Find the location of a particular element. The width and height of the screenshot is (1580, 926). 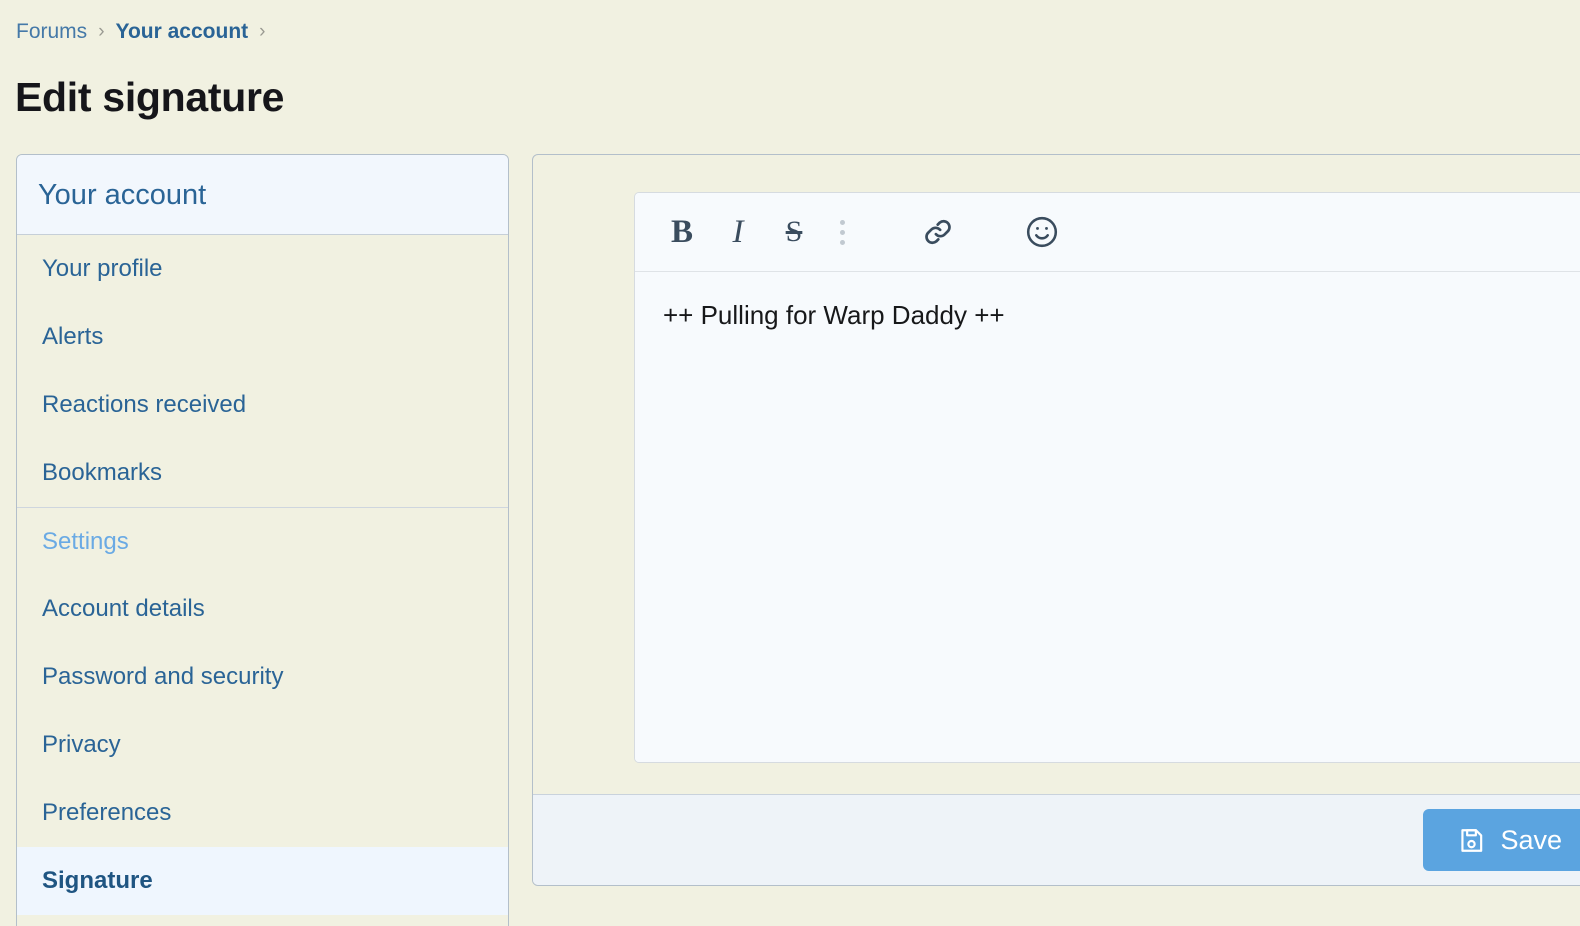

sidebar-item-alerts: Alerts is located at coordinates (262, 337).